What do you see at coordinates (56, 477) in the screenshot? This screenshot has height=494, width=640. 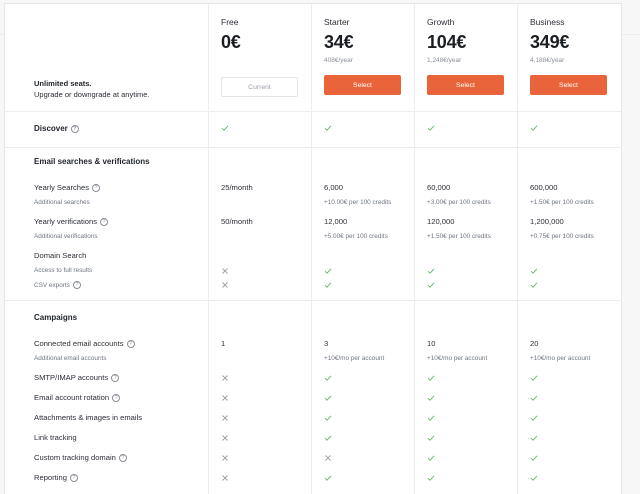 I see `feature-reporting: Reporting?` at bounding box center [56, 477].